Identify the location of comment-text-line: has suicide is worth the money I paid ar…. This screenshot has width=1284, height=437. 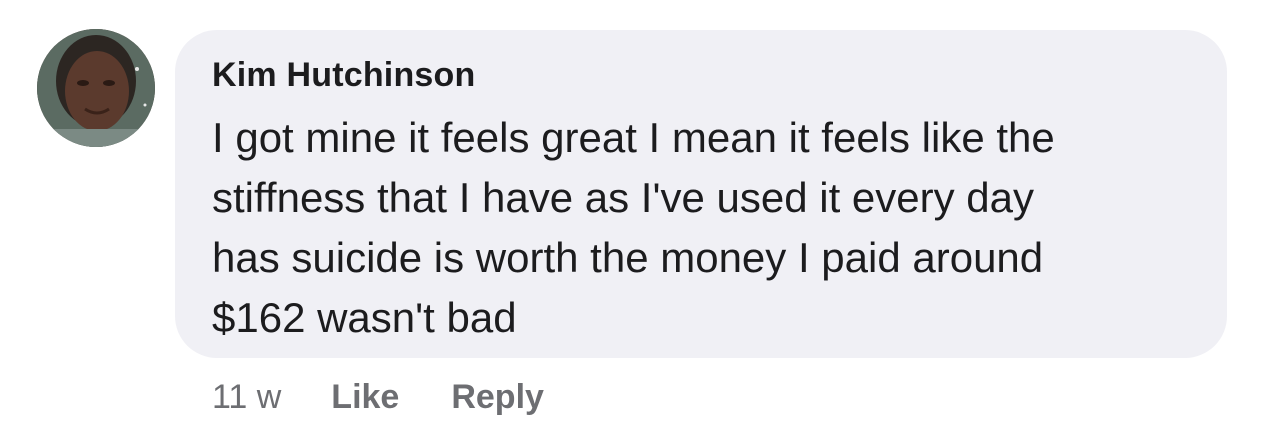
(628, 257).